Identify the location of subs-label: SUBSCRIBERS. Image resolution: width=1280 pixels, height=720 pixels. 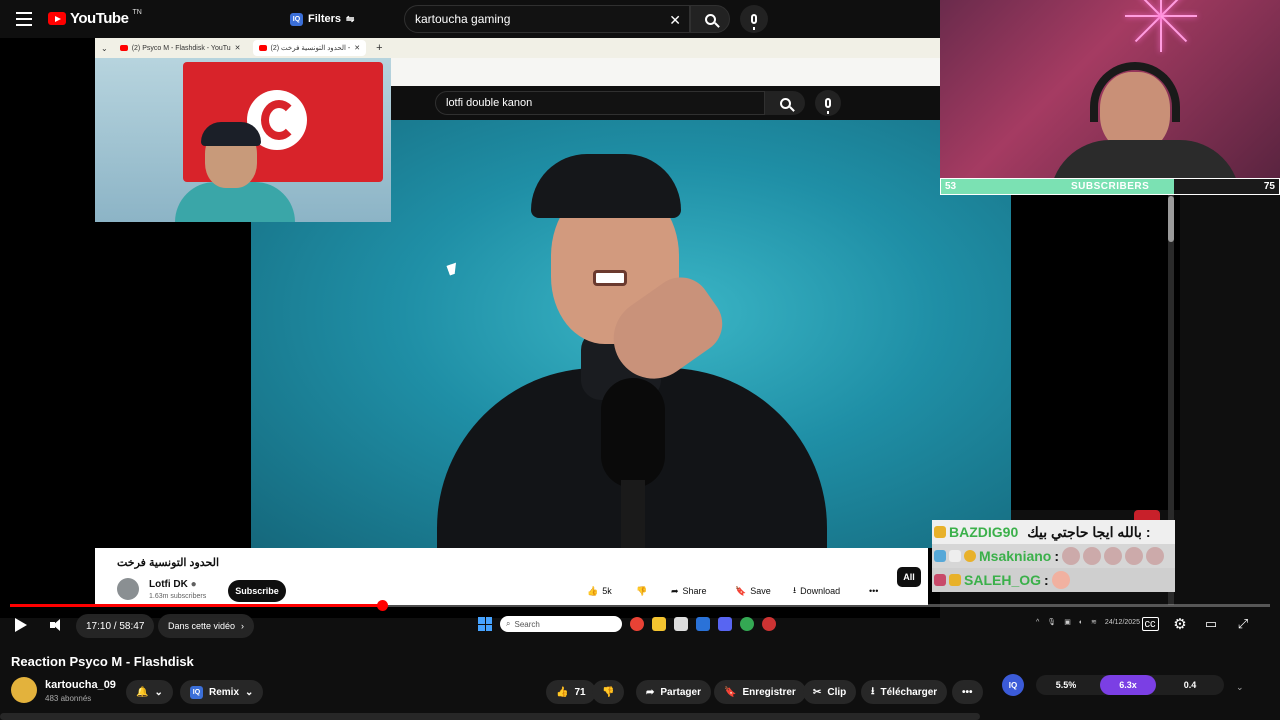
(1110, 186).